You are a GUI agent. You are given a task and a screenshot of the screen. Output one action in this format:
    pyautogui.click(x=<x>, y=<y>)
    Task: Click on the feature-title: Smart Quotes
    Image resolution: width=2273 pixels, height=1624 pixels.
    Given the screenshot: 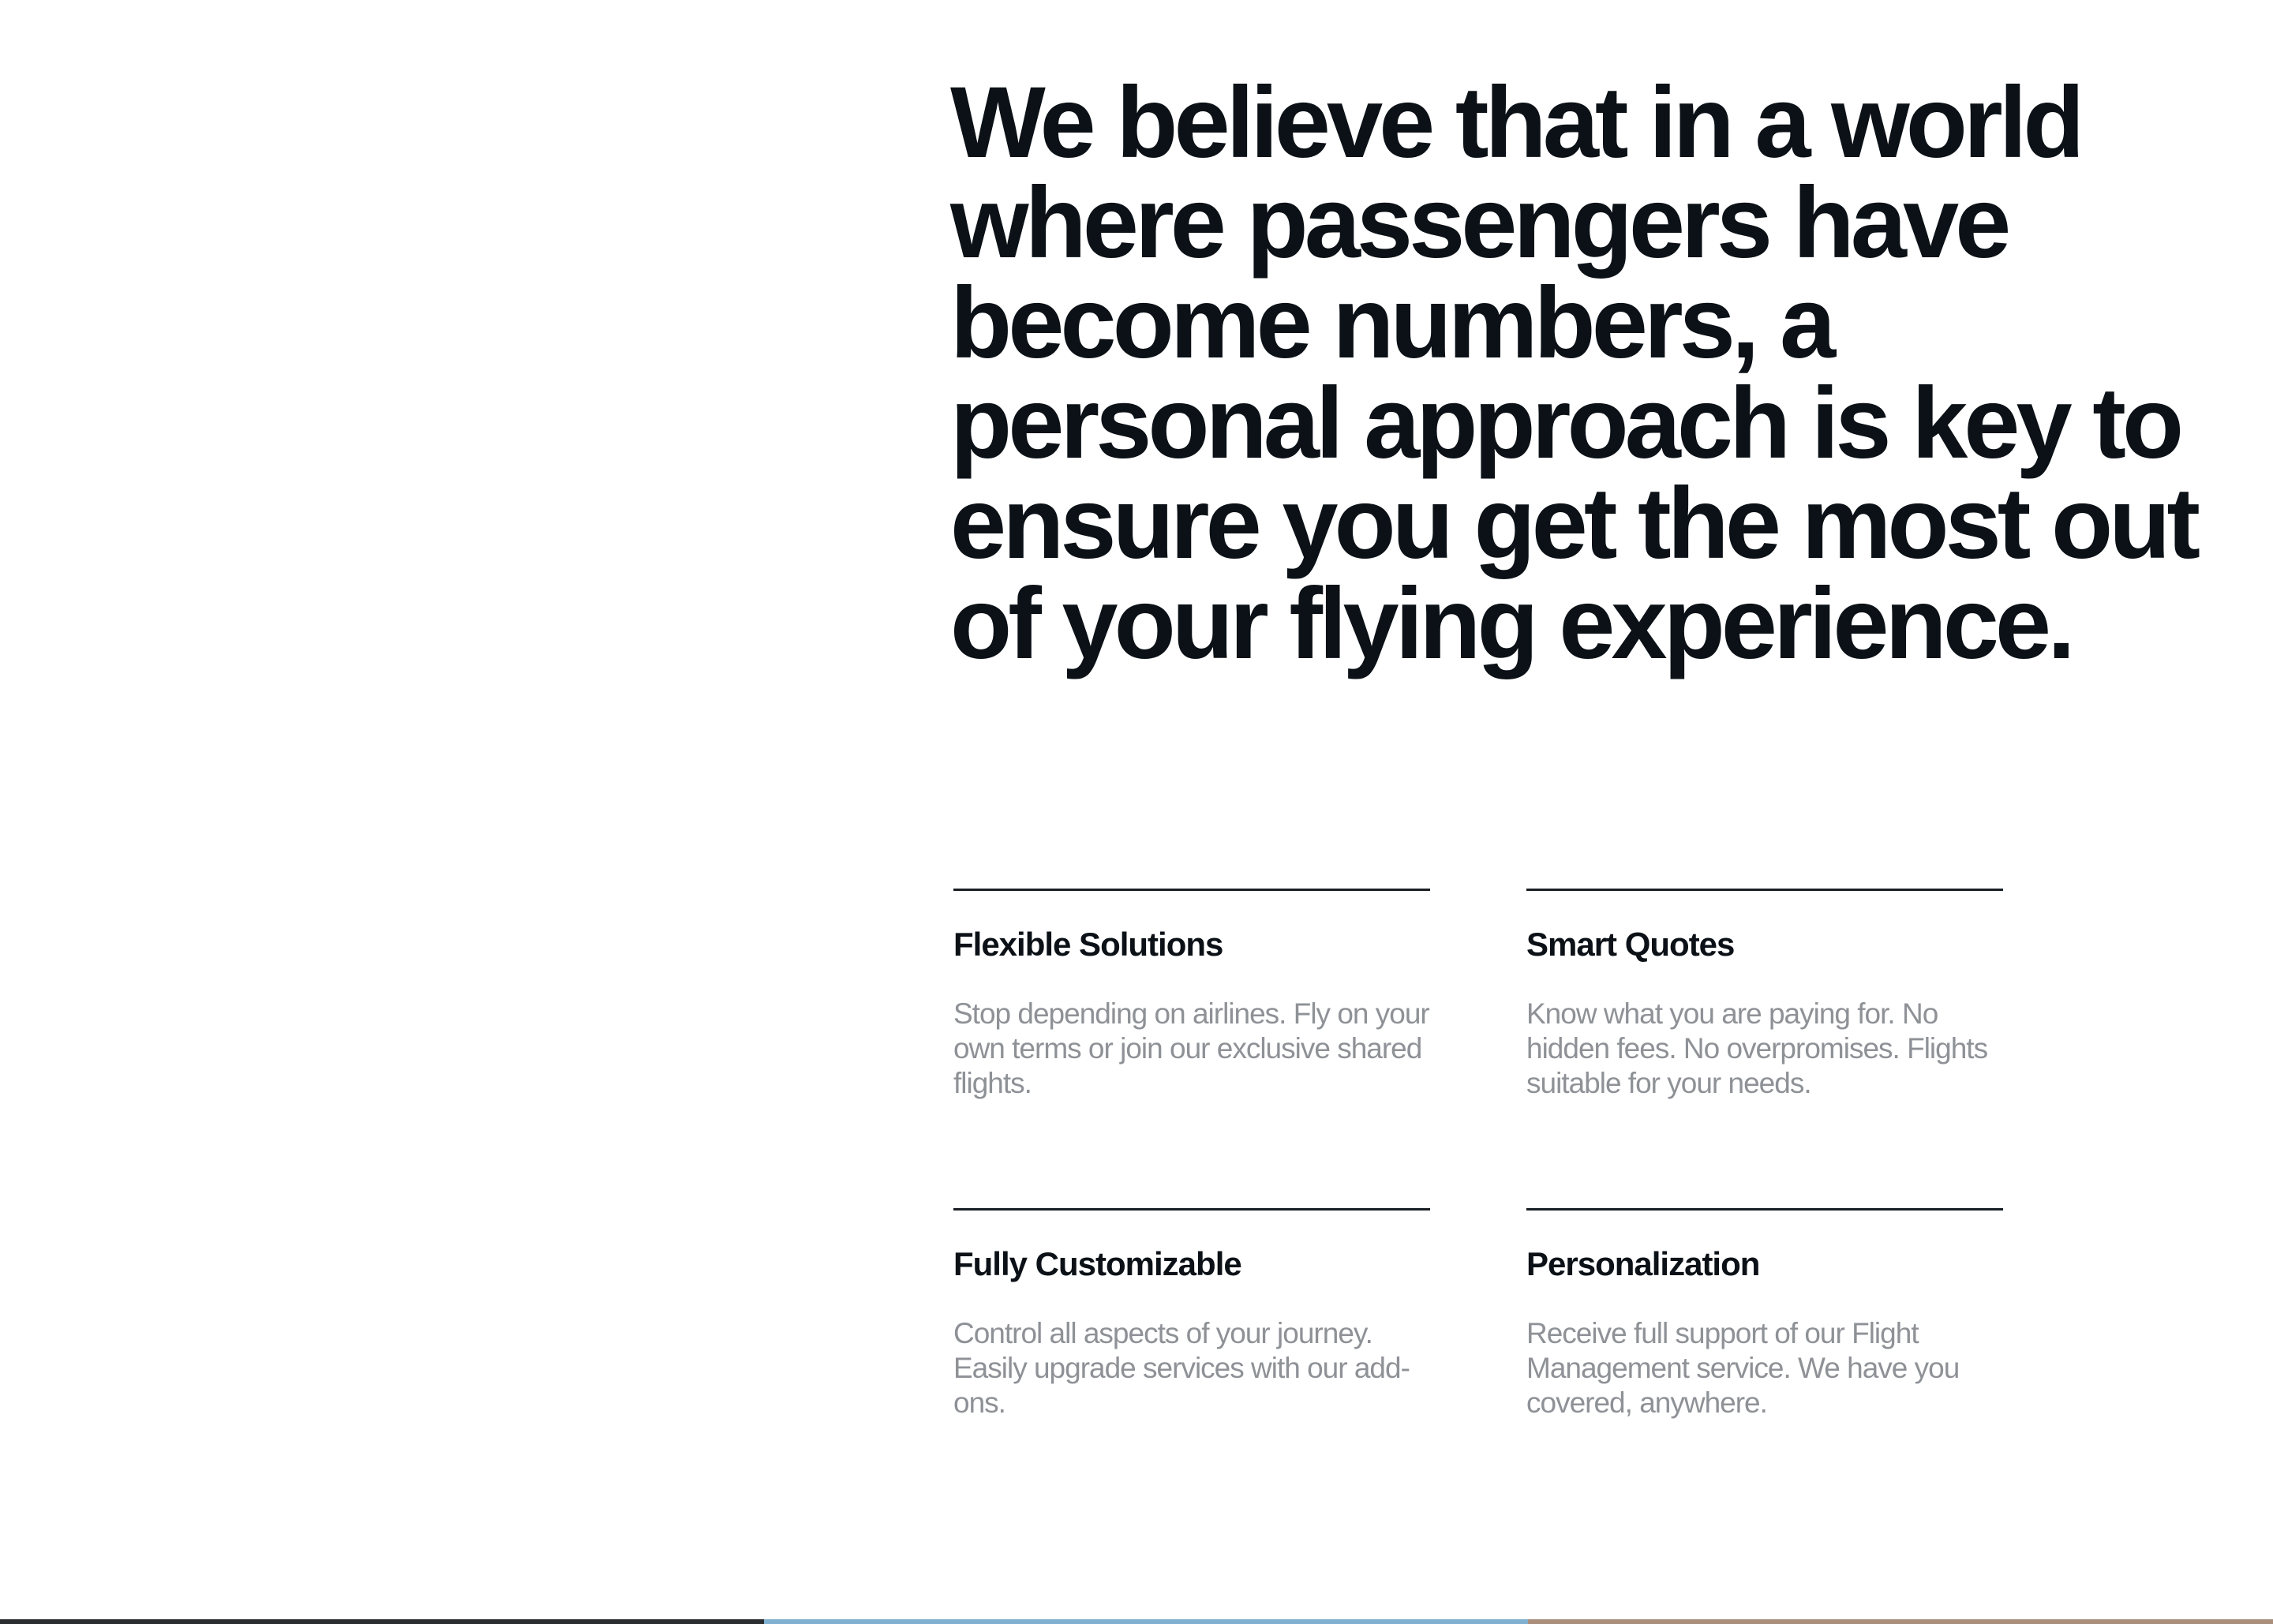 What is the action you would take?
    pyautogui.click(x=1630, y=944)
    